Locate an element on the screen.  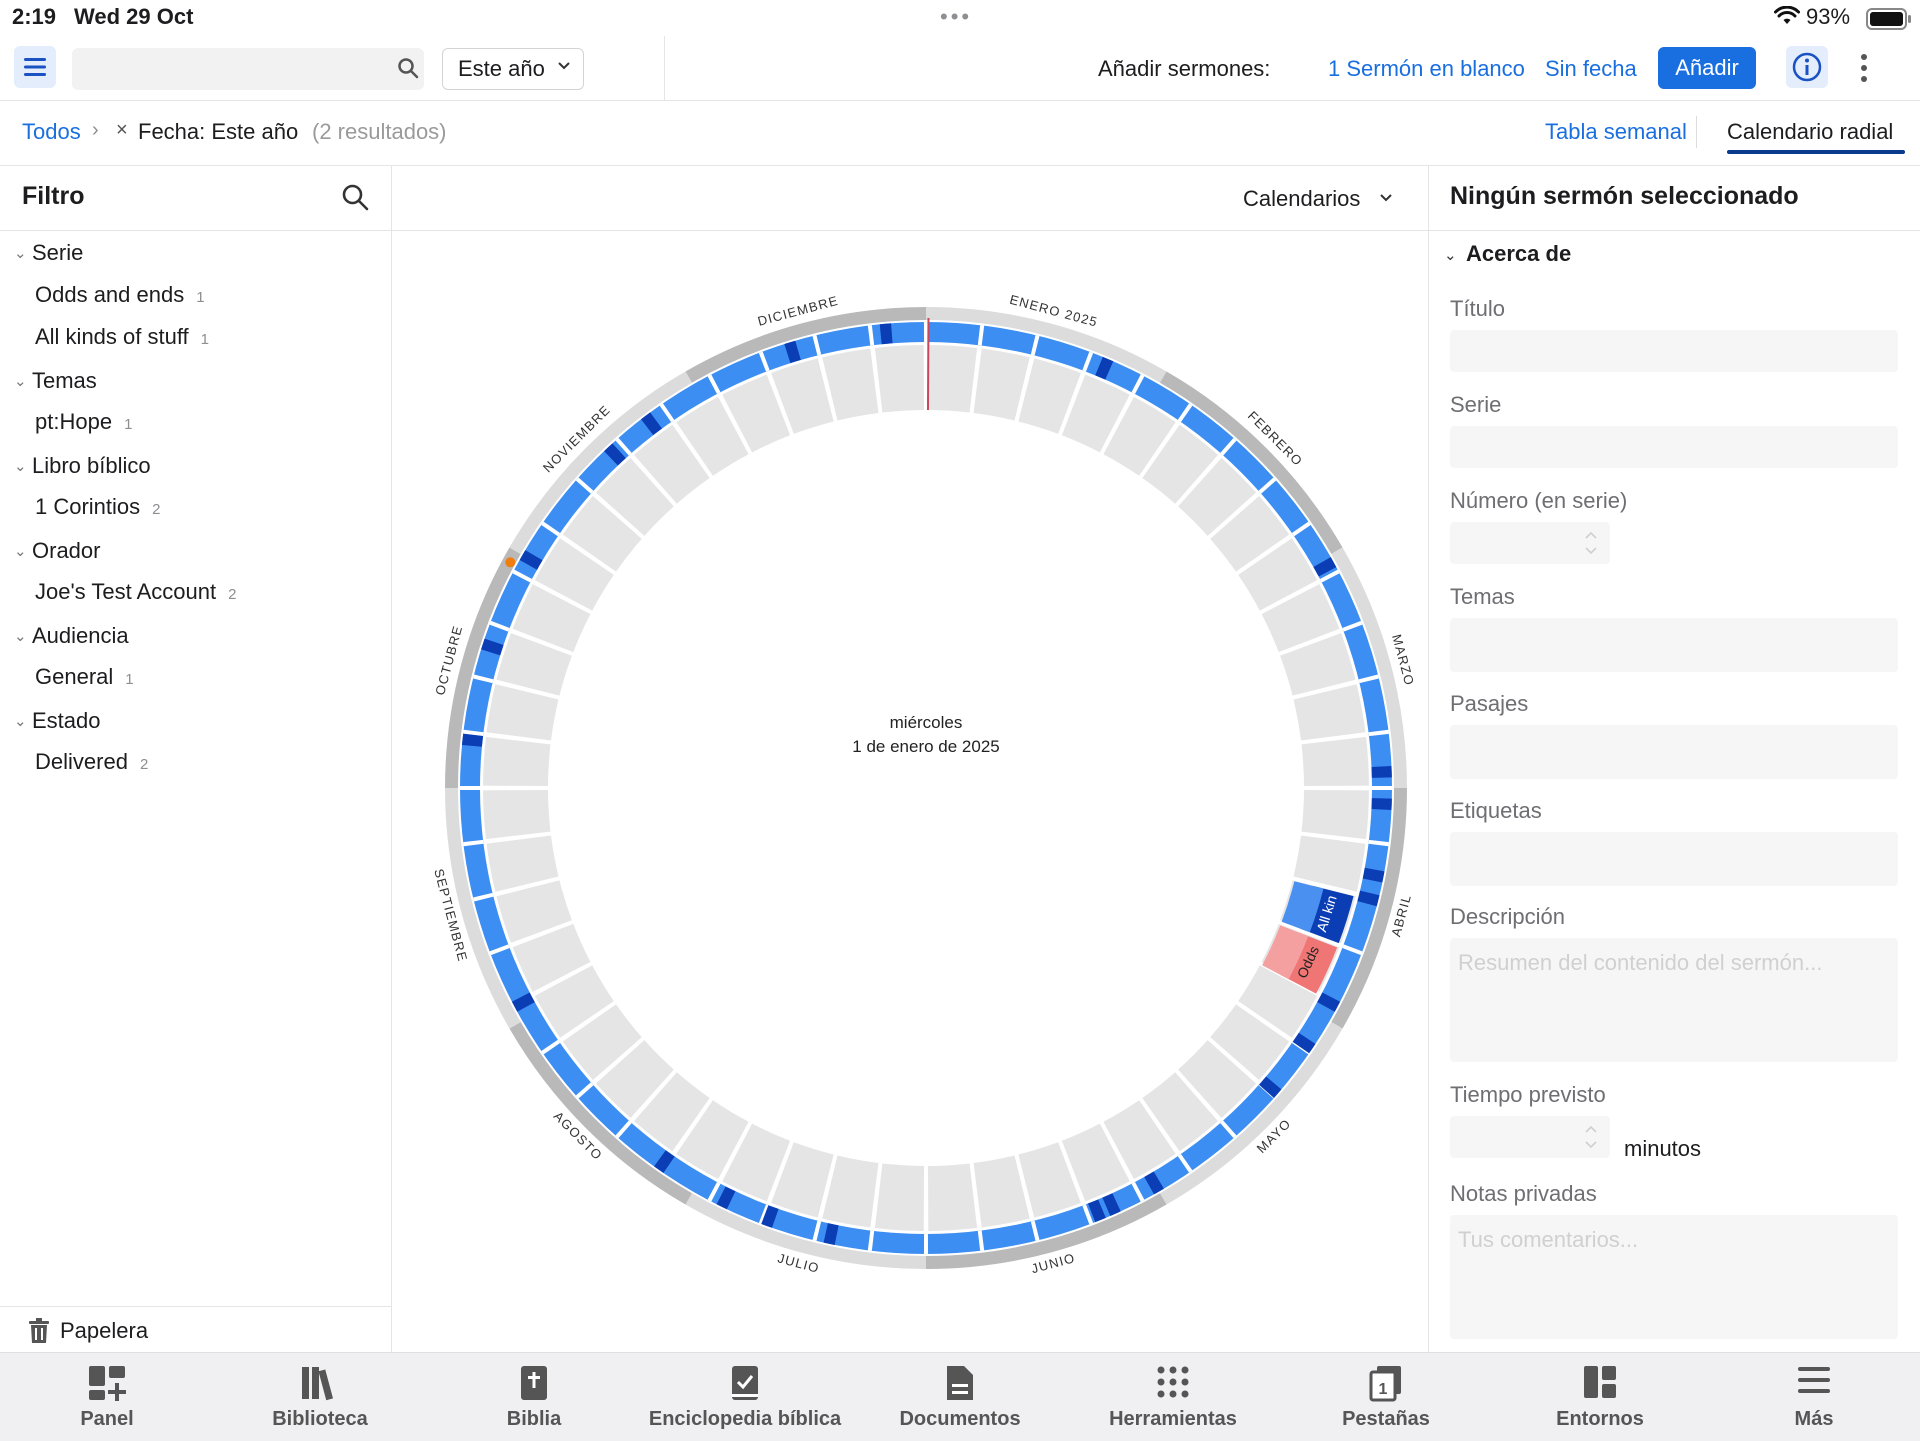
search-input is located at coordinates (248, 69).